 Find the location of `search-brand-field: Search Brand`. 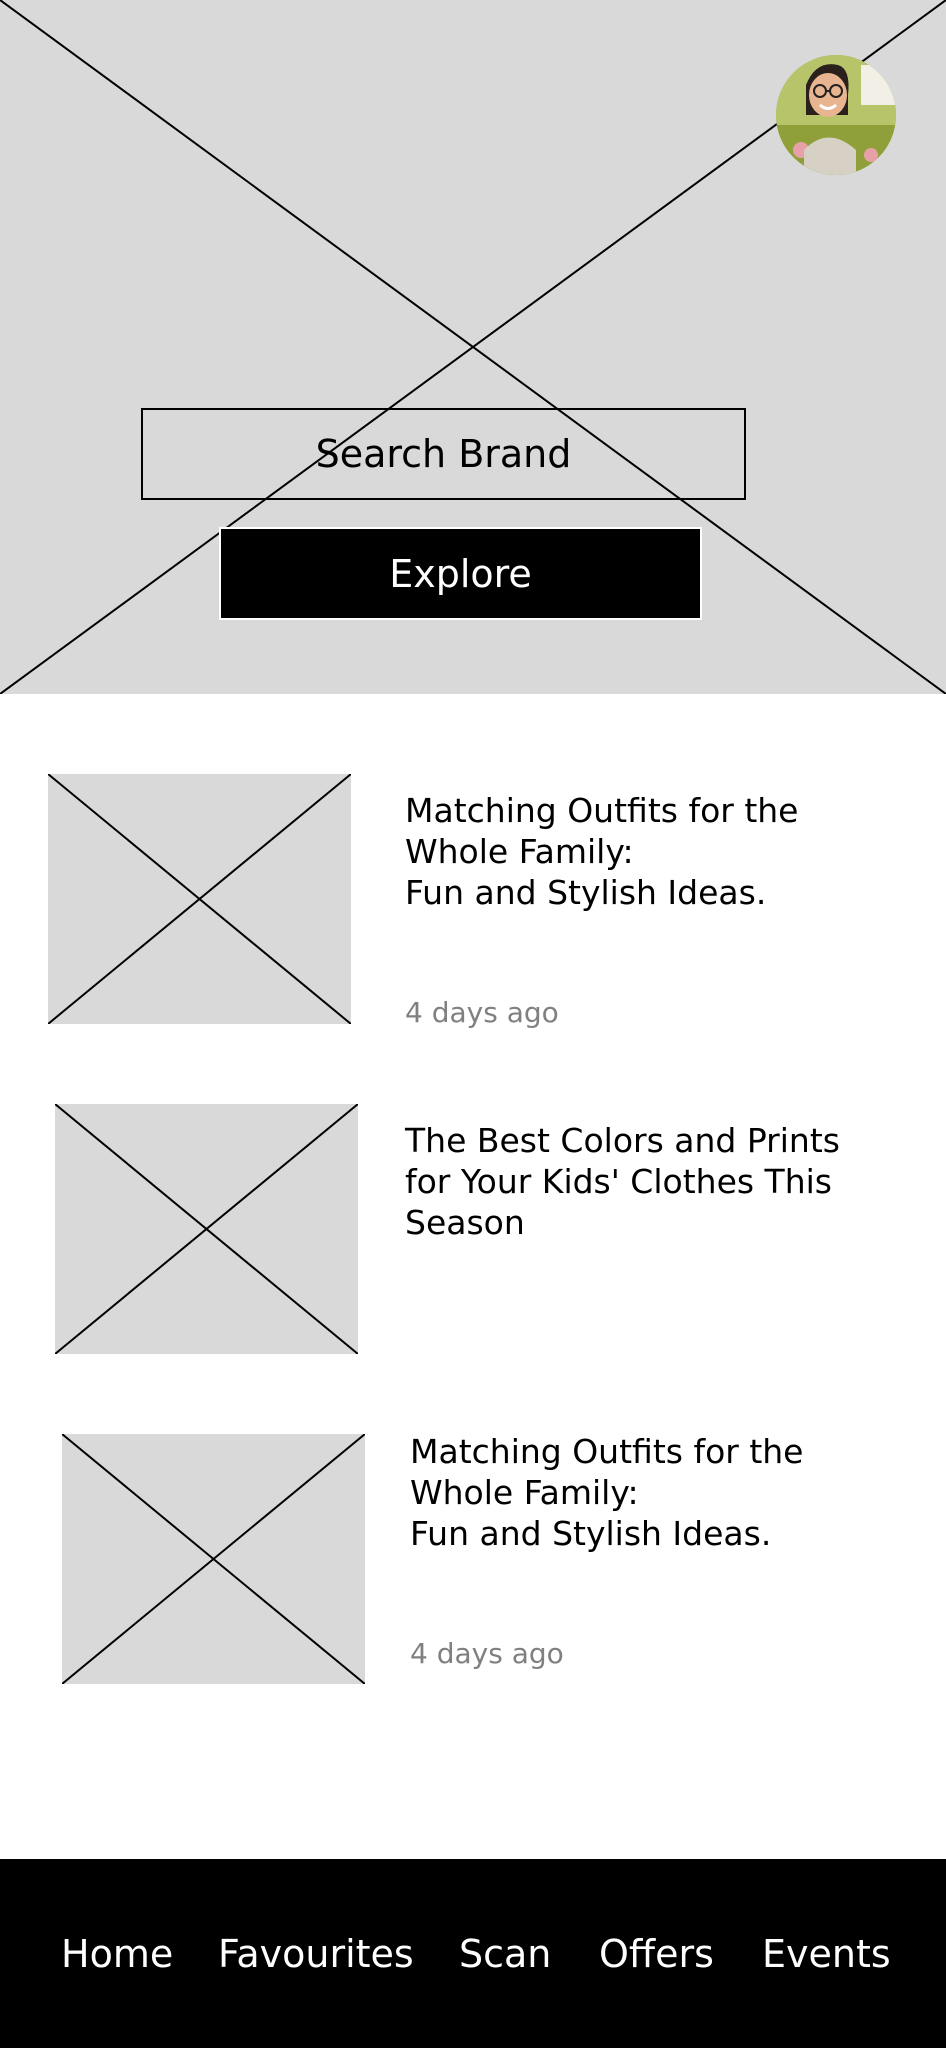

search-brand-field: Search Brand is located at coordinates (443, 454).